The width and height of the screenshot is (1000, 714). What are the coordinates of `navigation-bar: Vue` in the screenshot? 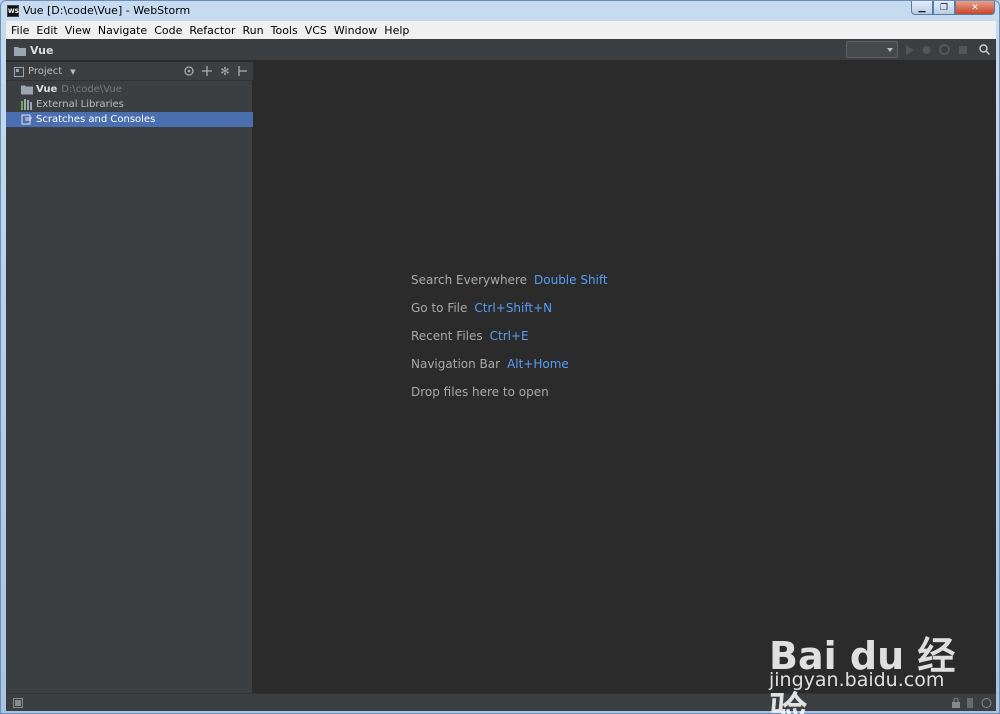 It's located at (501, 50).